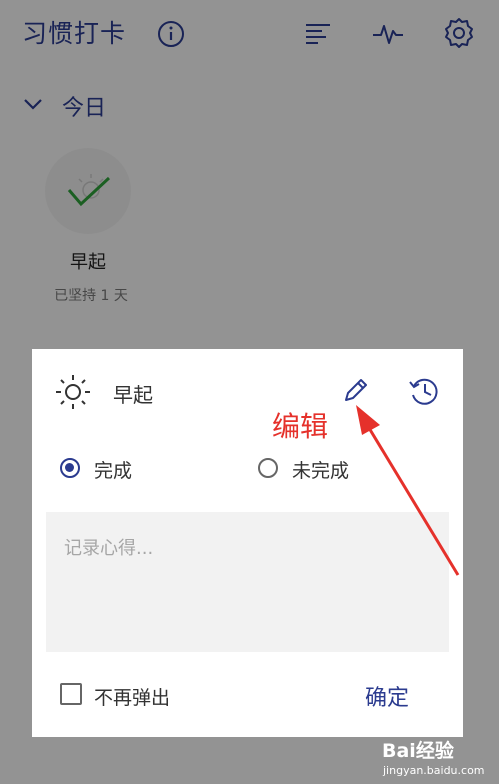 The image size is (499, 784). What do you see at coordinates (132, 696) in the screenshot?
I see `dont-show-label: 不再弹出` at bounding box center [132, 696].